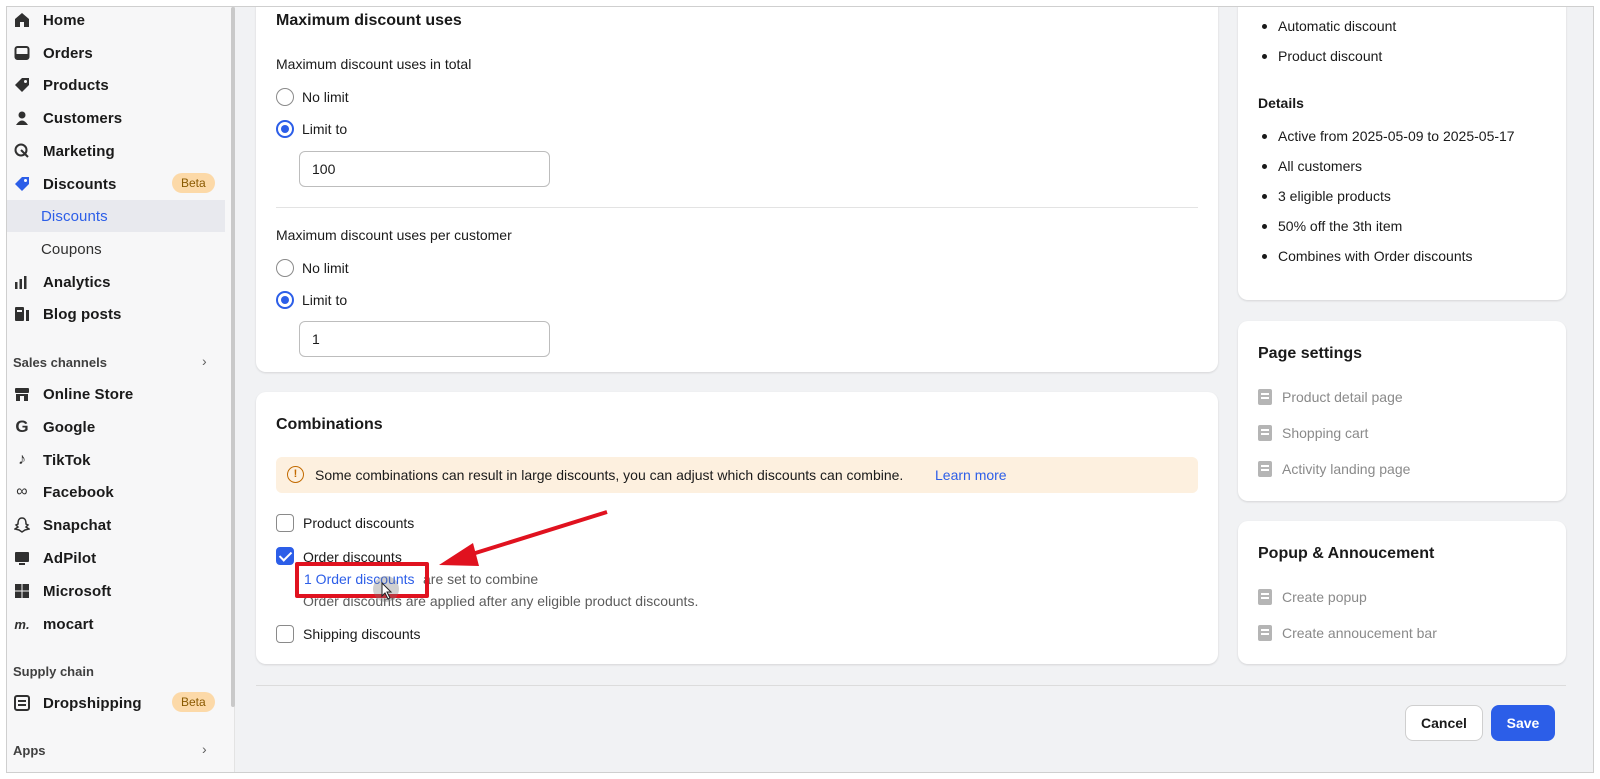  I want to click on cursor-icon, so click(386, 589).